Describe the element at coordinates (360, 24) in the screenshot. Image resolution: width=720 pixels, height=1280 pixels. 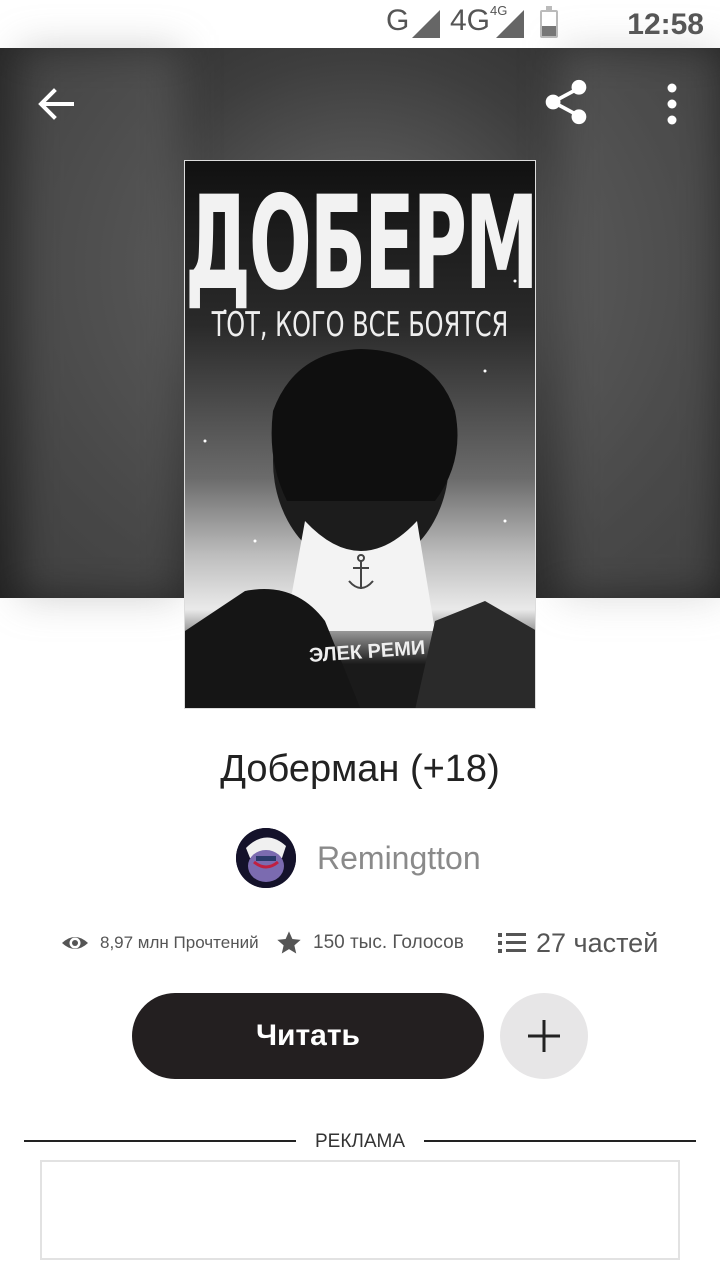
I see `status-bar: G 4G4G 12:58` at that location.